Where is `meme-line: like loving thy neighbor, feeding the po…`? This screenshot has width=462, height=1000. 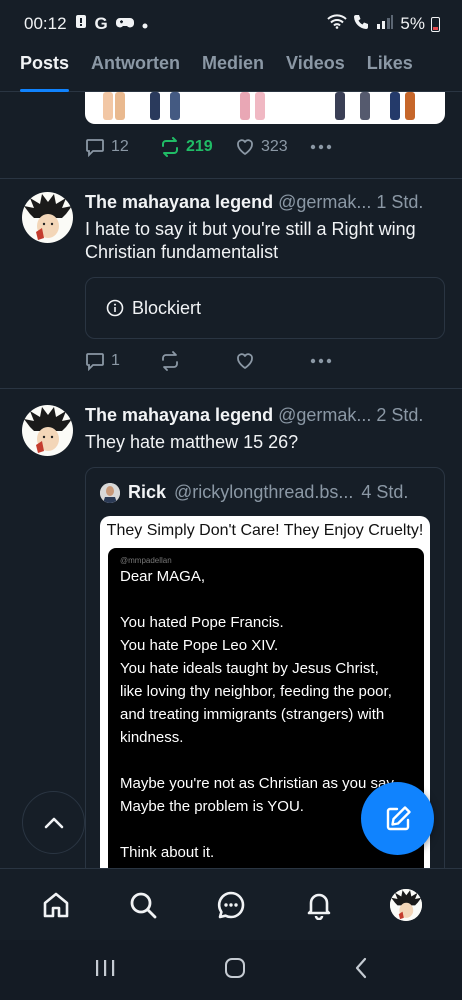
meme-line: like loving thy neighbor, feeding the po… is located at coordinates (256, 691).